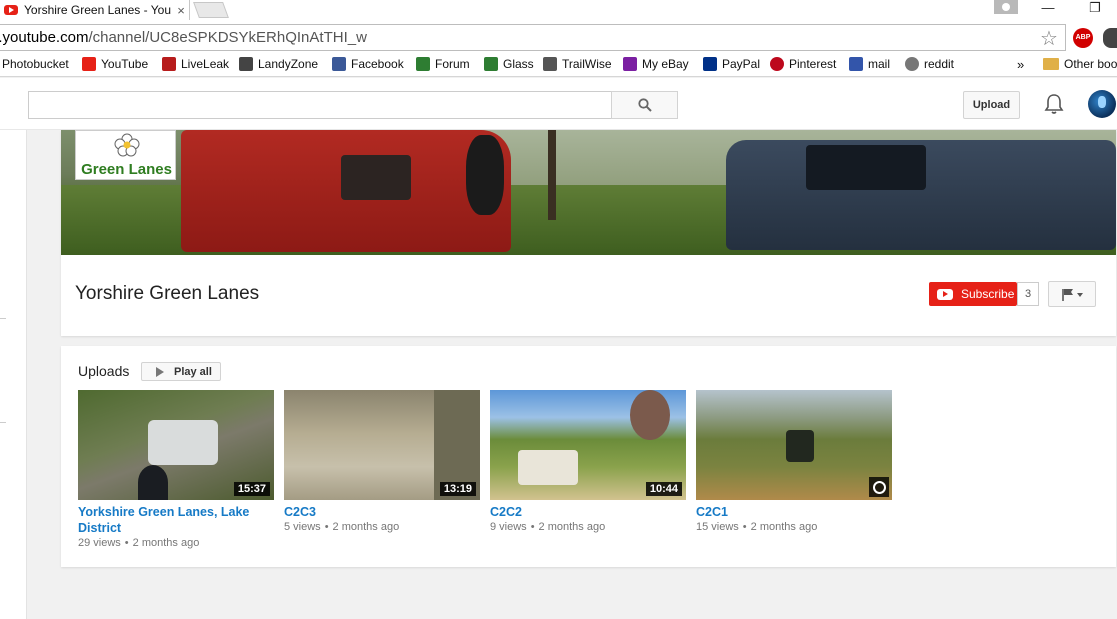  What do you see at coordinates (1049, 38) in the screenshot?
I see `bookmark-star-icon: ☆` at bounding box center [1049, 38].